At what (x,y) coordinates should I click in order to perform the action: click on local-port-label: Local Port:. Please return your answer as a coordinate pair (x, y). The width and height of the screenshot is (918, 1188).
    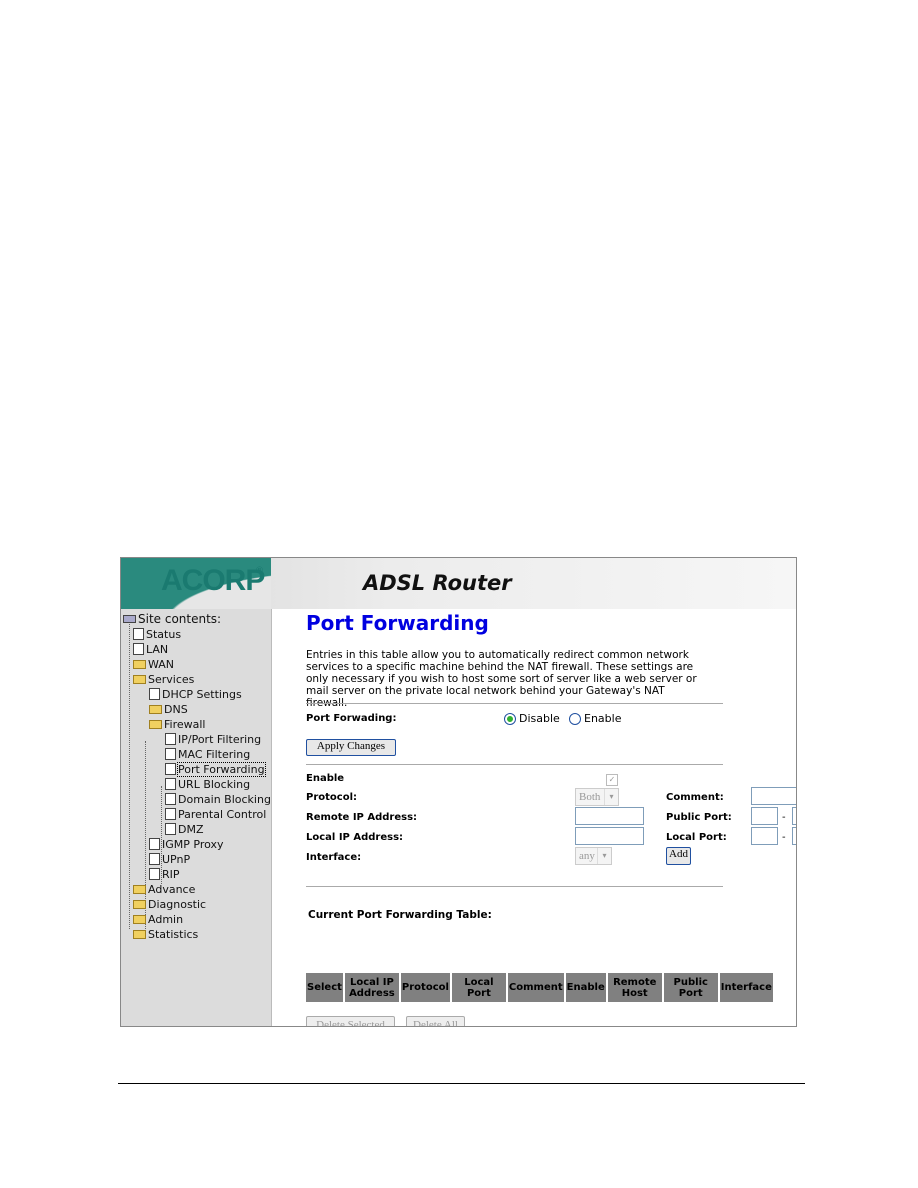
    Looking at the image, I should click on (696, 837).